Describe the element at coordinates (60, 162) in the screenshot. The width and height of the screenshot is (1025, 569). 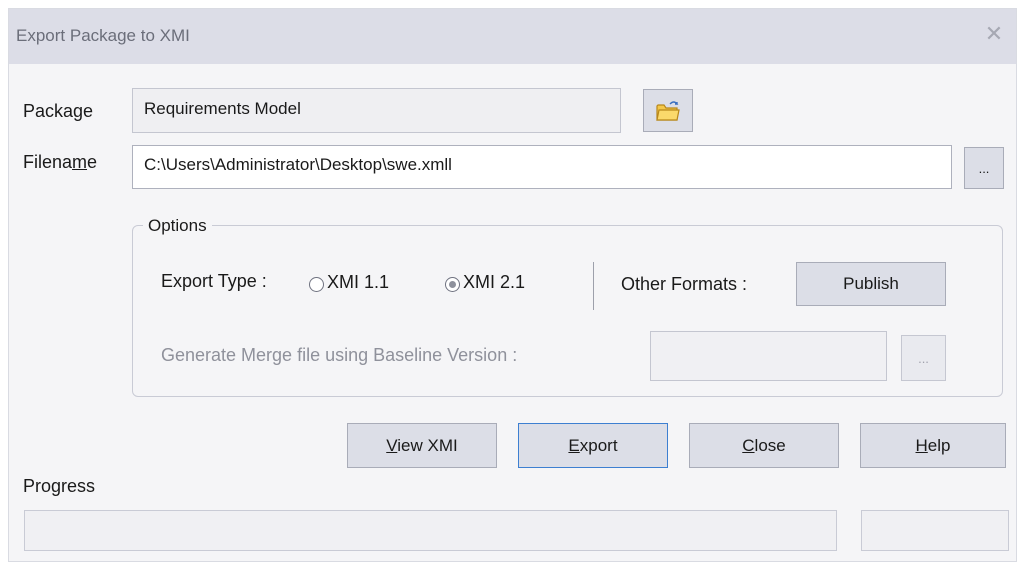
I see `filename-label: Filename` at that location.